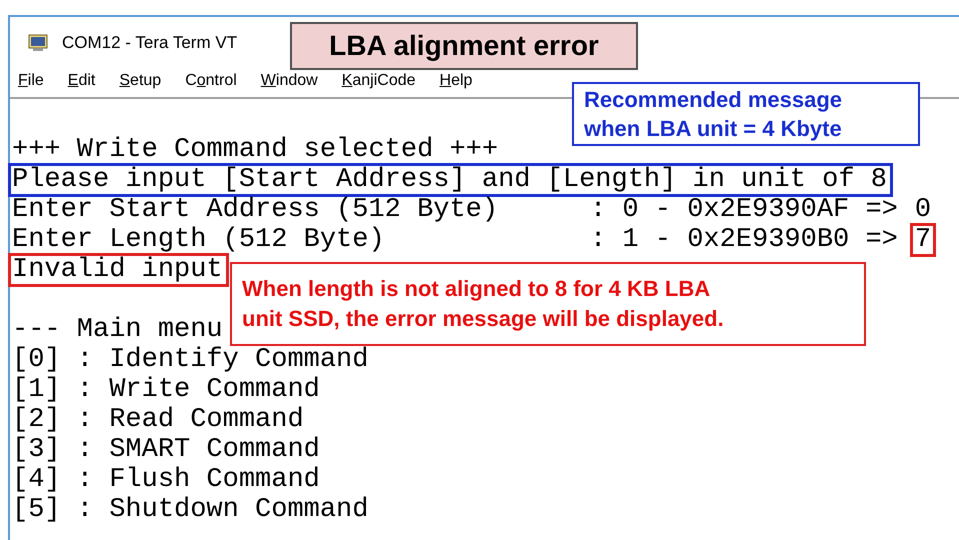 Image resolution: width=959 pixels, height=540 pixels. I want to click on terminal-line: Please input [Start Address] and [Length] in unit of 8, so click(450, 180).